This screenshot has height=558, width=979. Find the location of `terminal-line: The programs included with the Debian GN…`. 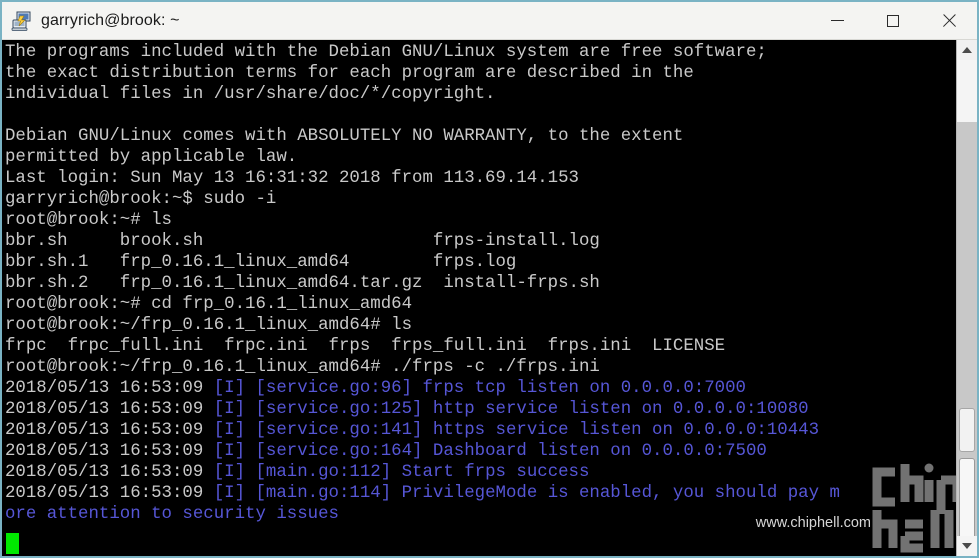

terminal-line: The programs included with the Debian GN… is located at coordinates (480, 52).